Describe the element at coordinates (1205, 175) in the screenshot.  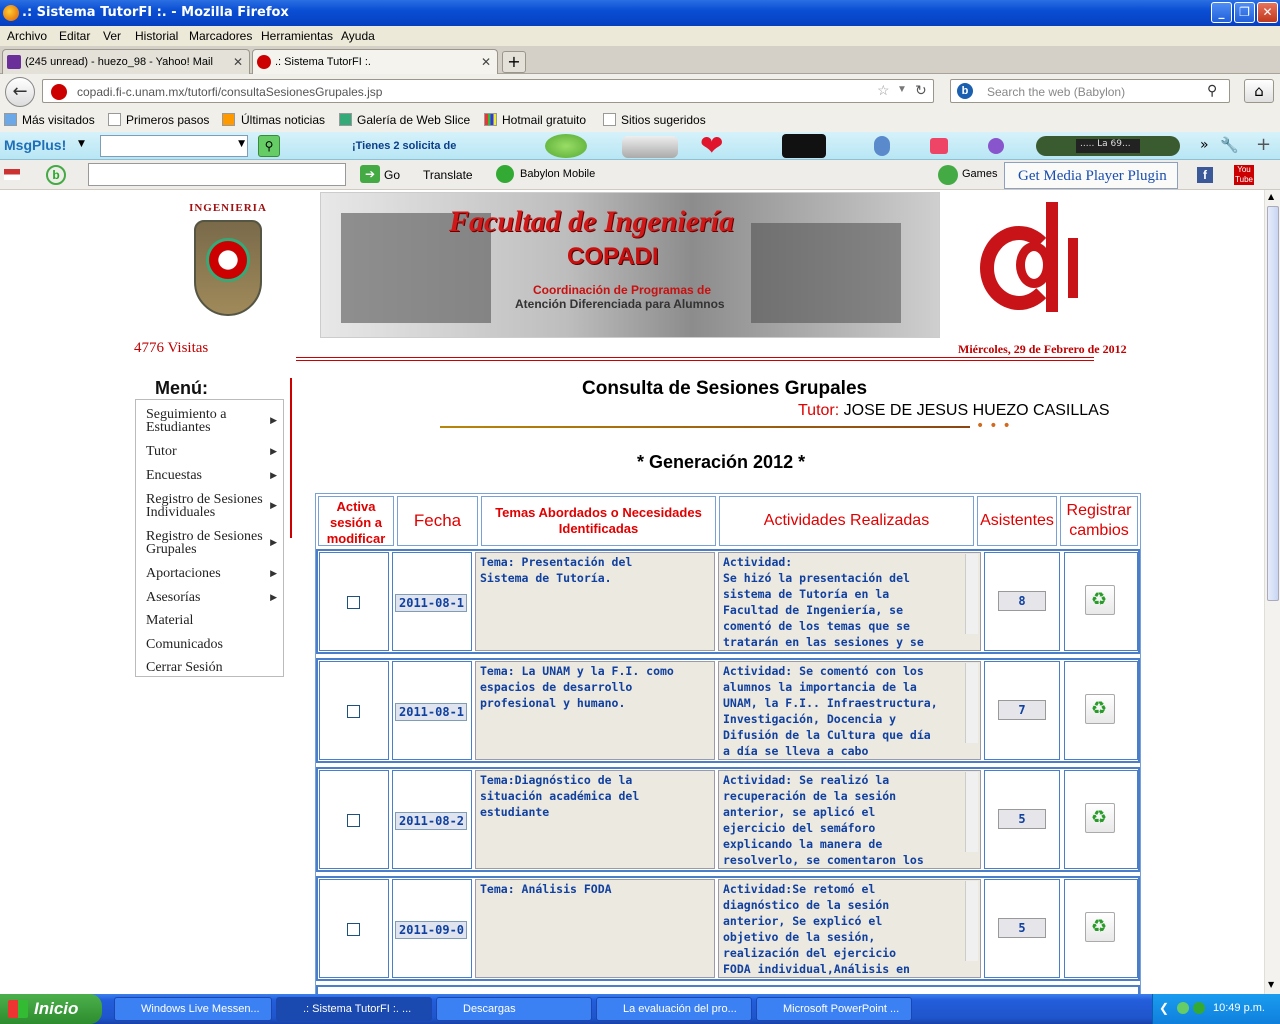
I see `facebook-icon: f` at that location.